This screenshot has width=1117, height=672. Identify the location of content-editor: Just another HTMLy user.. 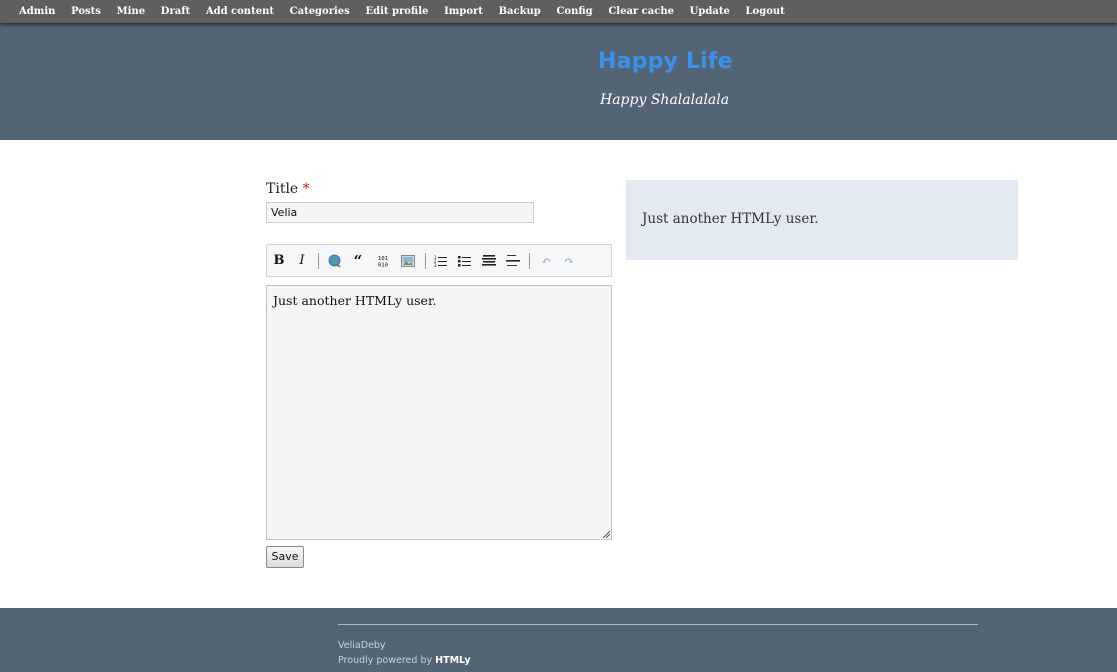
(439, 412).